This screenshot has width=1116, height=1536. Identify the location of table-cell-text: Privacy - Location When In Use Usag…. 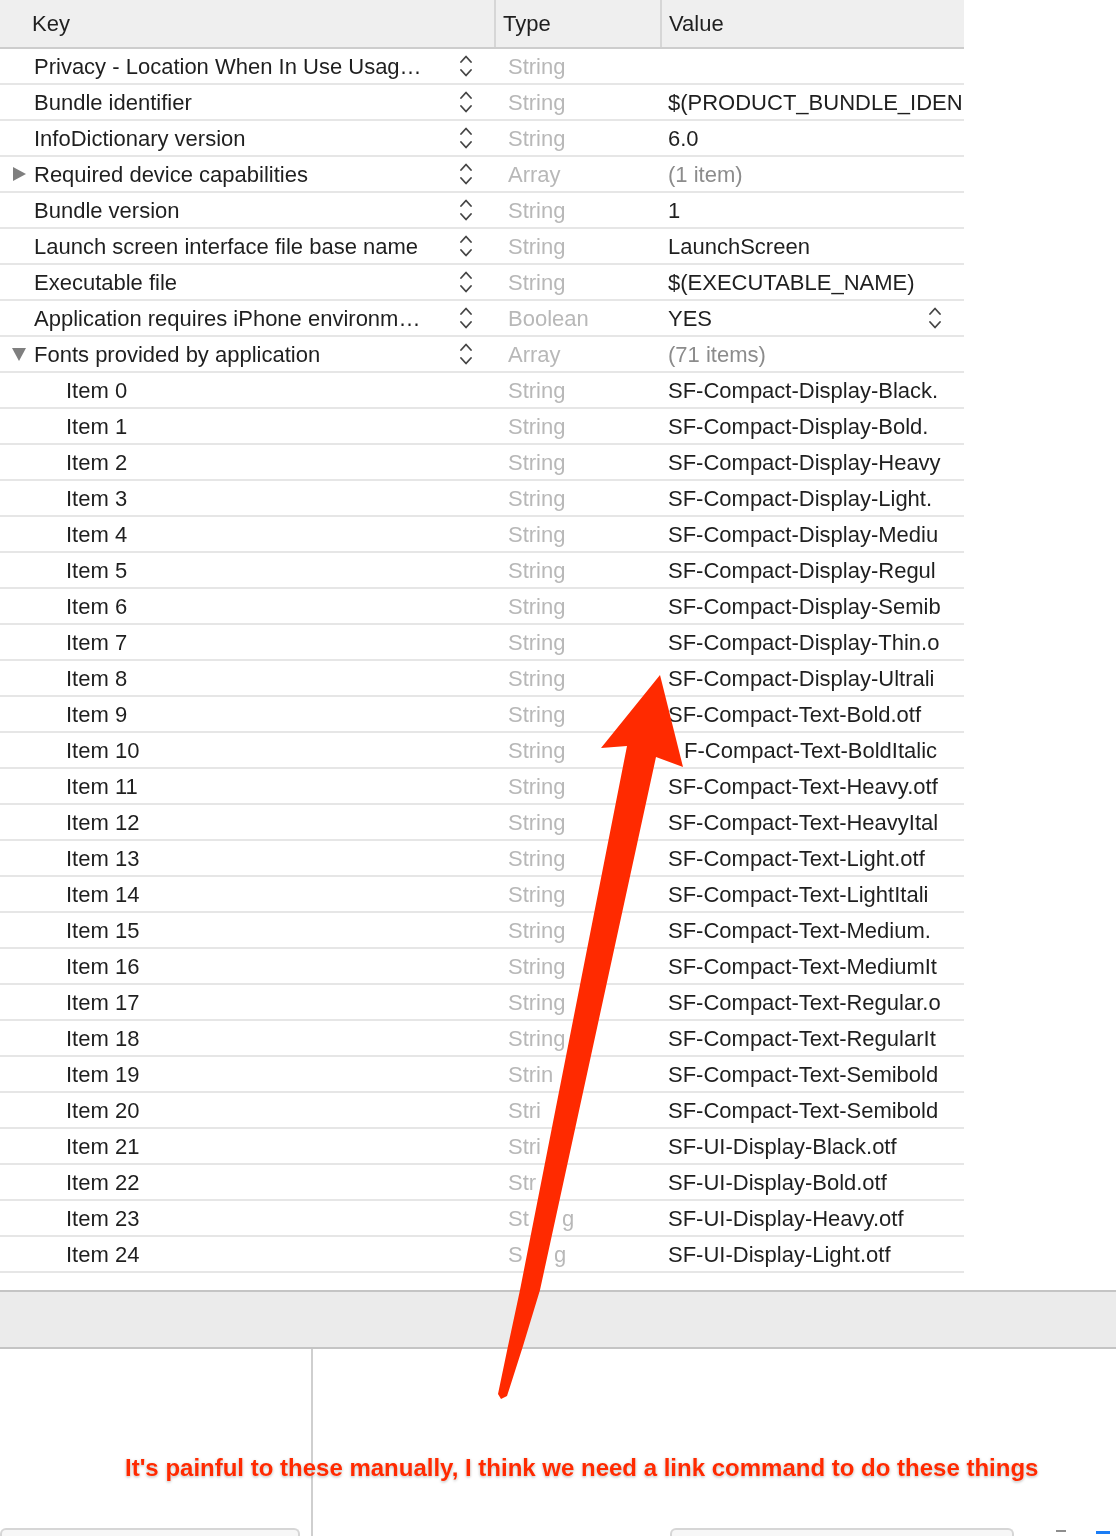
(228, 66).